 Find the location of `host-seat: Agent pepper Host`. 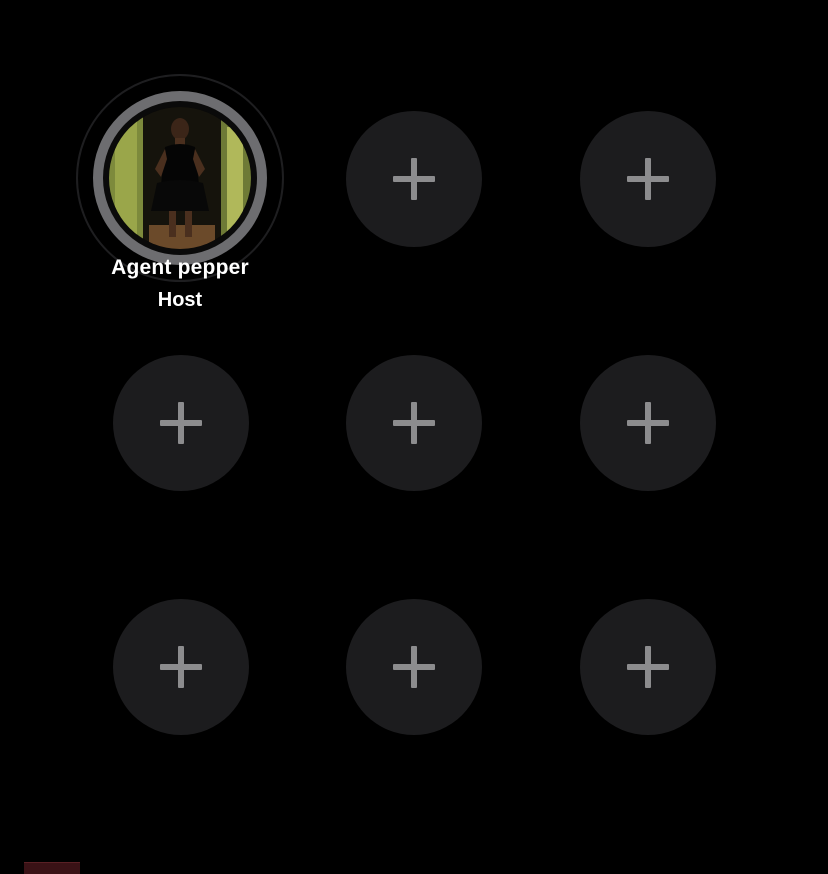

host-seat: Agent pepper Host is located at coordinates (181, 199).